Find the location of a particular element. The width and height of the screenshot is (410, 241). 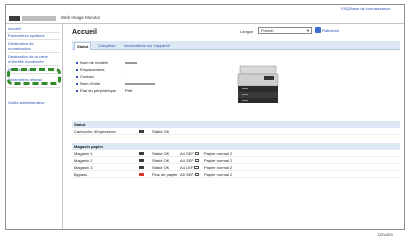

info-label: Nom de modèle is located at coordinates (94, 62).